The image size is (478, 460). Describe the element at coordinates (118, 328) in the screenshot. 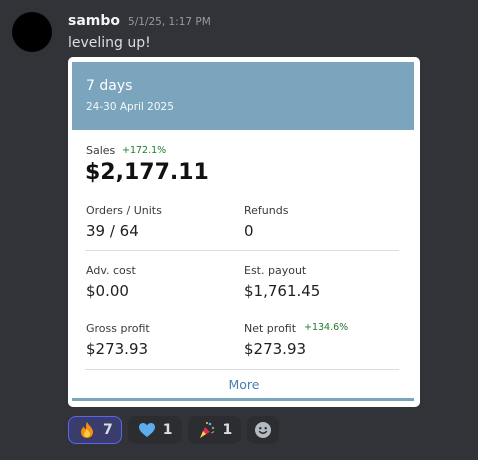

I see `gross-profit-label: Gross profit` at that location.